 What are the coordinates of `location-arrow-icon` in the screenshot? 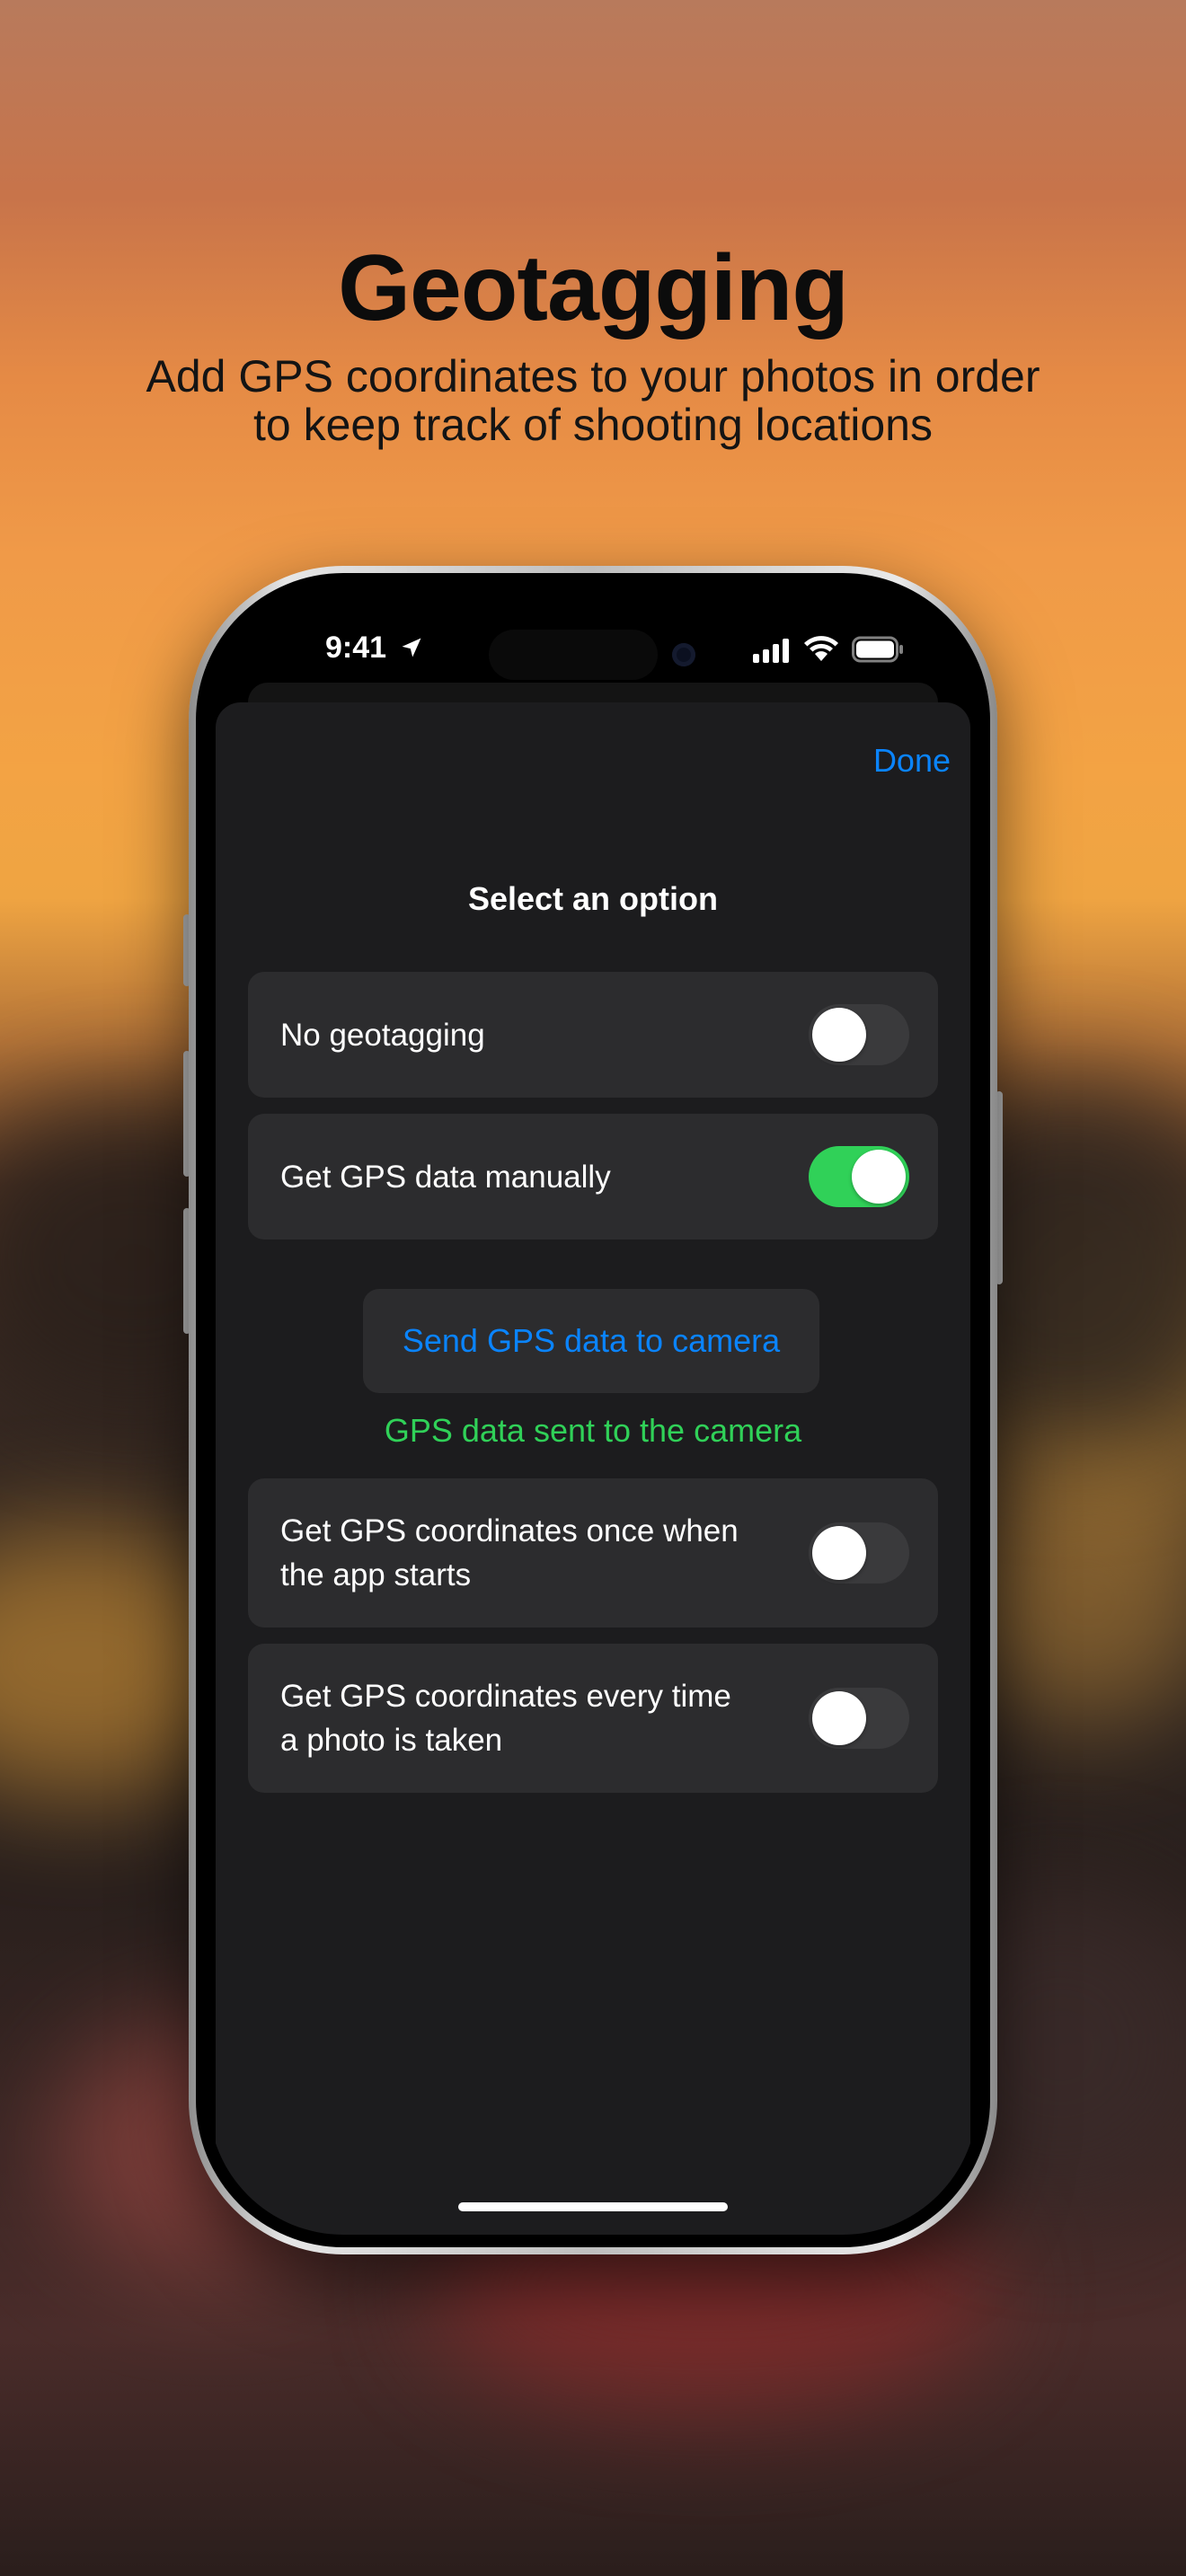 It's located at (411, 647).